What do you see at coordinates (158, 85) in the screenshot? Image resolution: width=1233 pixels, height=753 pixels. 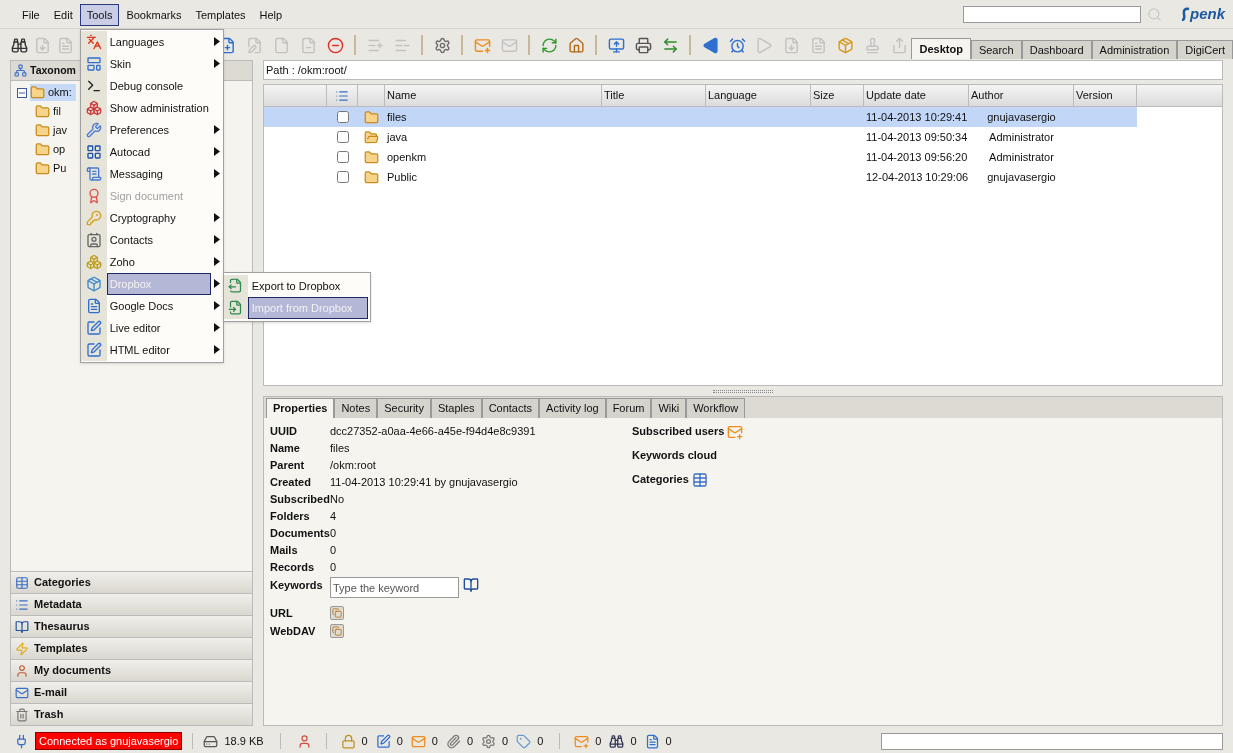 I see `menu-item: Debug console` at bounding box center [158, 85].